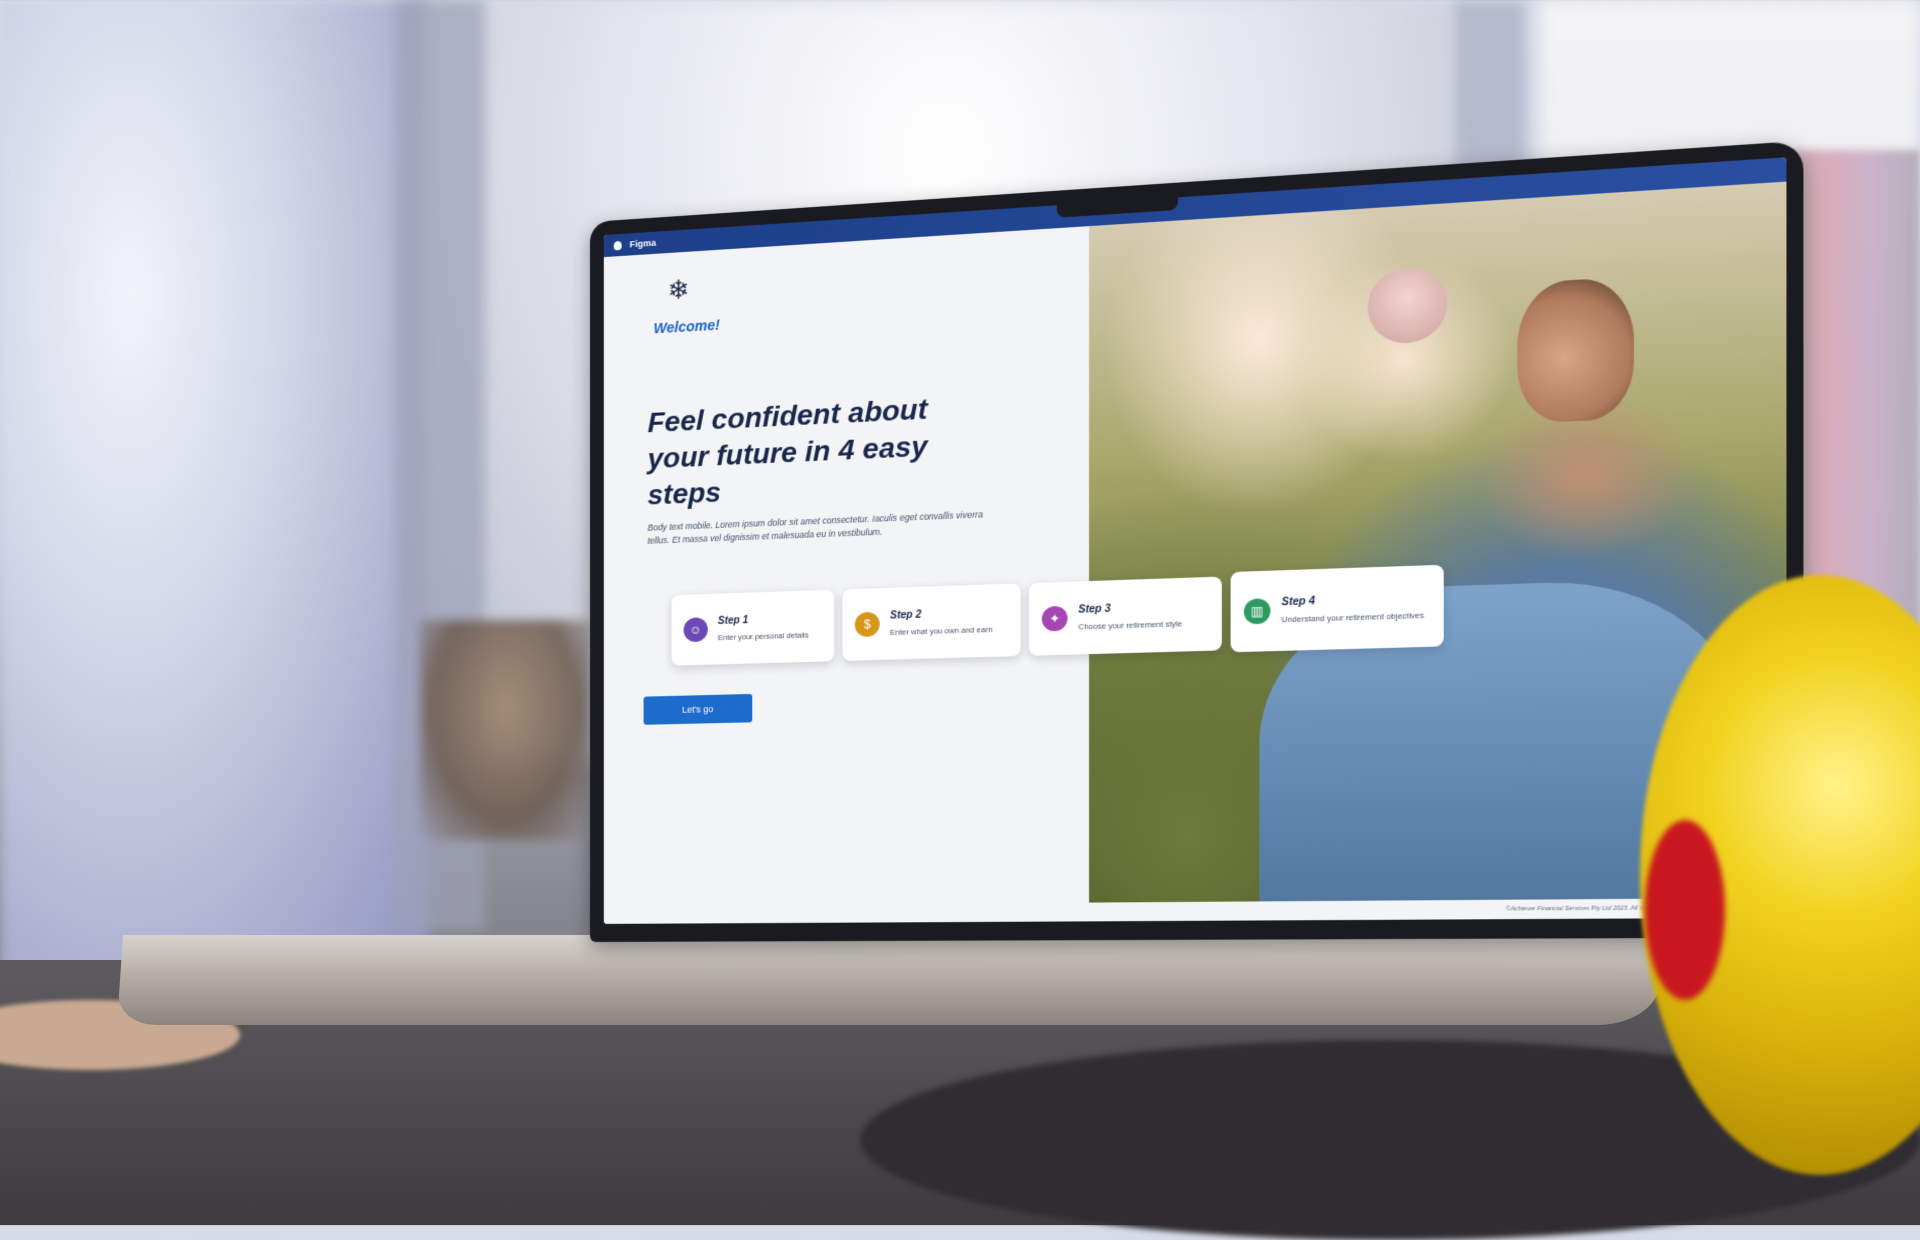  Describe the element at coordinates (643, 244) in the screenshot. I see `menubar-app-name: Figma` at that location.